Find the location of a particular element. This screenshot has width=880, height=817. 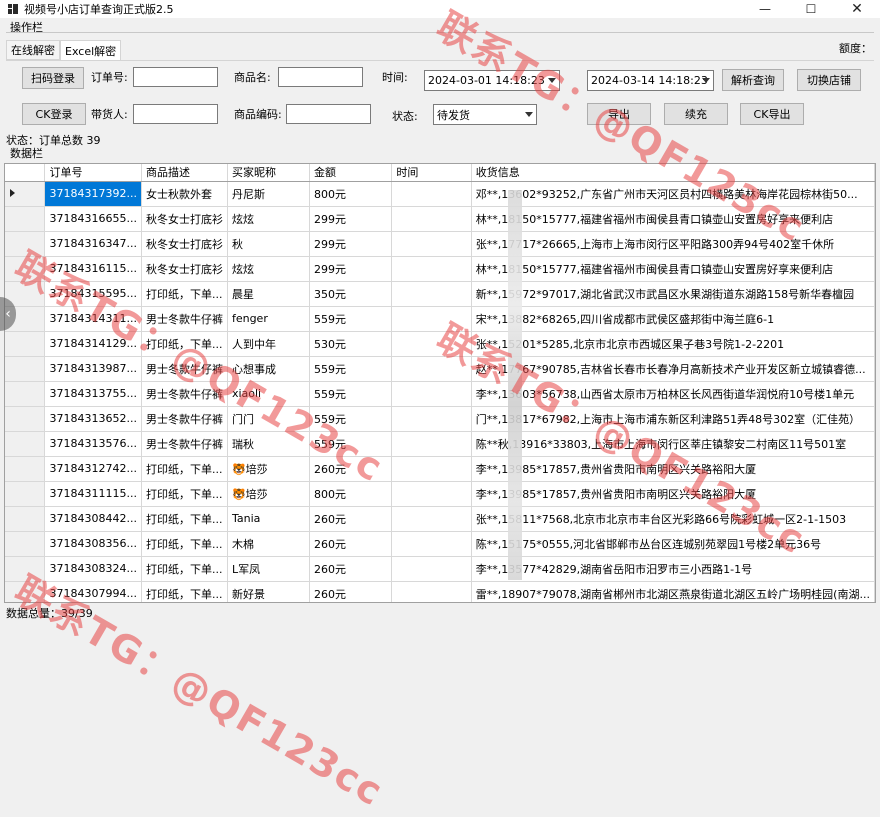

start-time-picker: 2024-03-01 14:18:23 is located at coordinates (492, 80).